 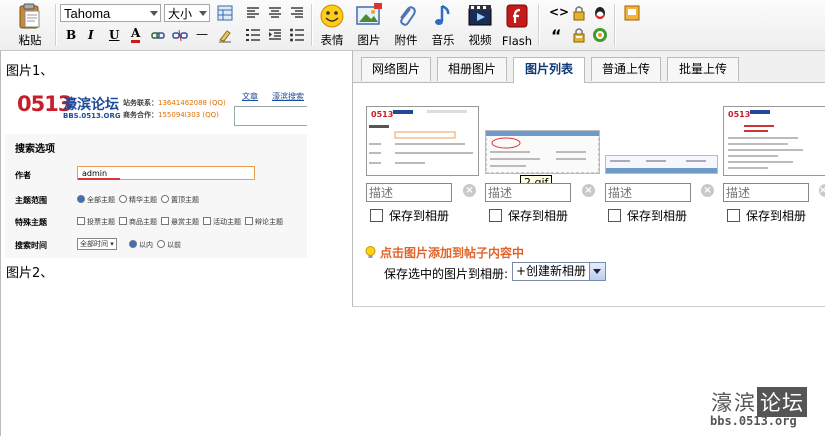 What do you see at coordinates (556, 35) in the screenshot?
I see `quote-button: “` at bounding box center [556, 35].